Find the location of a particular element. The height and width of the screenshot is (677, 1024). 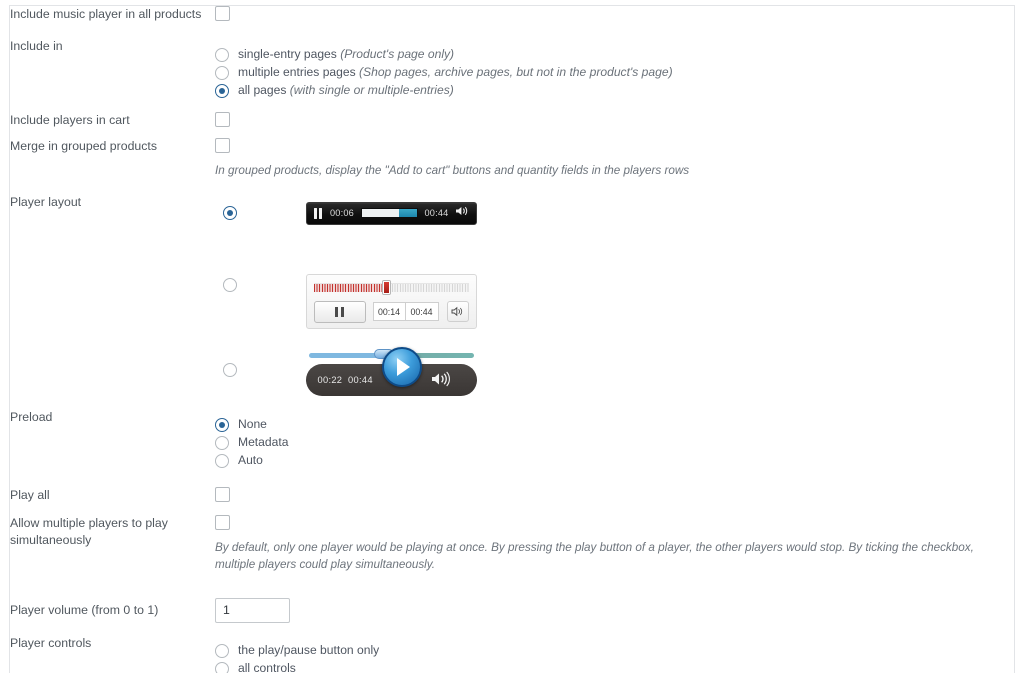

radio-preload-metadata is located at coordinates (222, 443).